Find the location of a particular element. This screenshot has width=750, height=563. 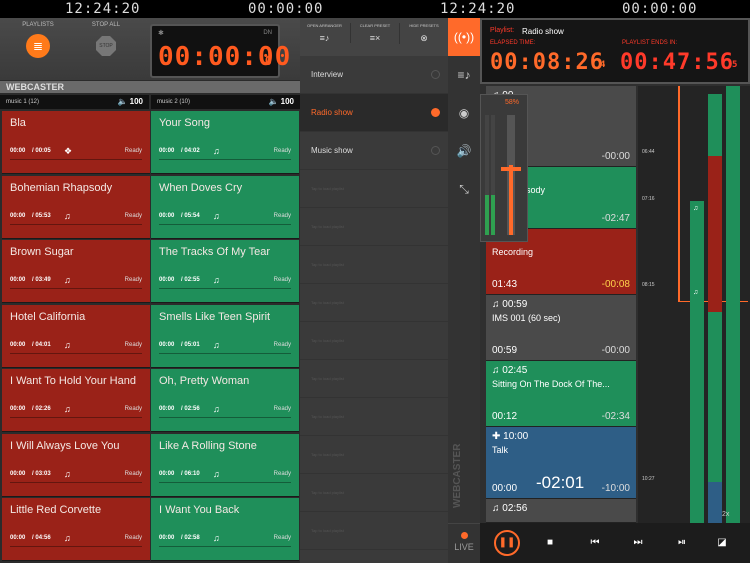

cart-cell: Hotel California 00:00 / 04:01 ♫ Ready is located at coordinates (76, 336).